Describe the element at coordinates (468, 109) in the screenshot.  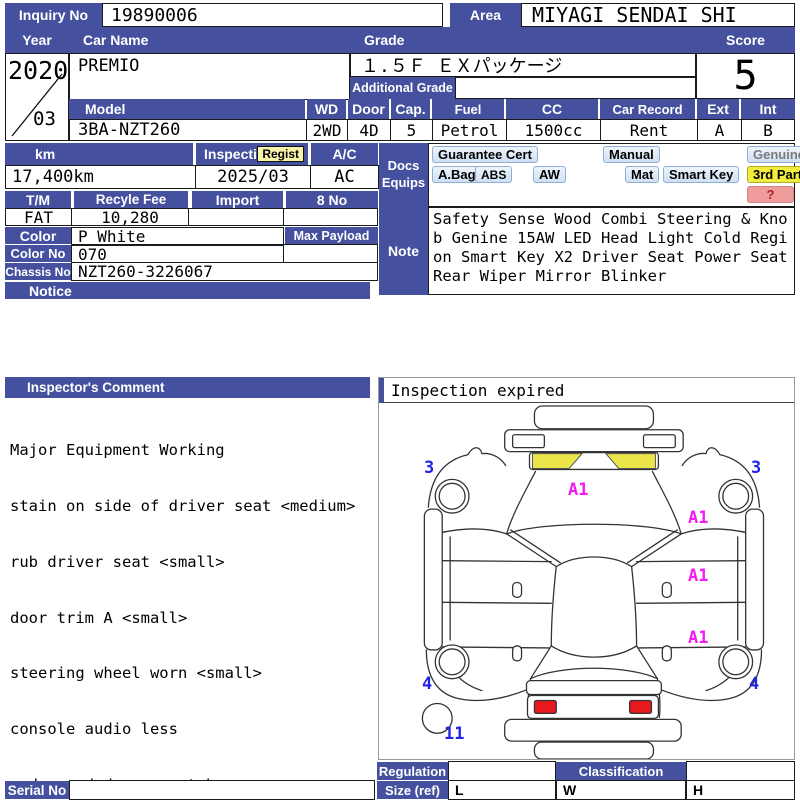
I see `fuel-label: Fuel` at that location.